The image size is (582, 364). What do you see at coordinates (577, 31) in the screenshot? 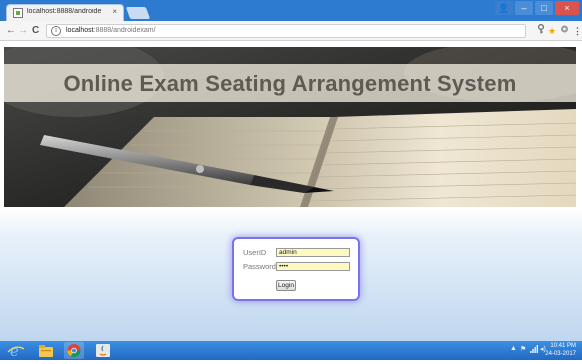
I see `chrome-menu-icon: ⋮` at bounding box center [577, 31].